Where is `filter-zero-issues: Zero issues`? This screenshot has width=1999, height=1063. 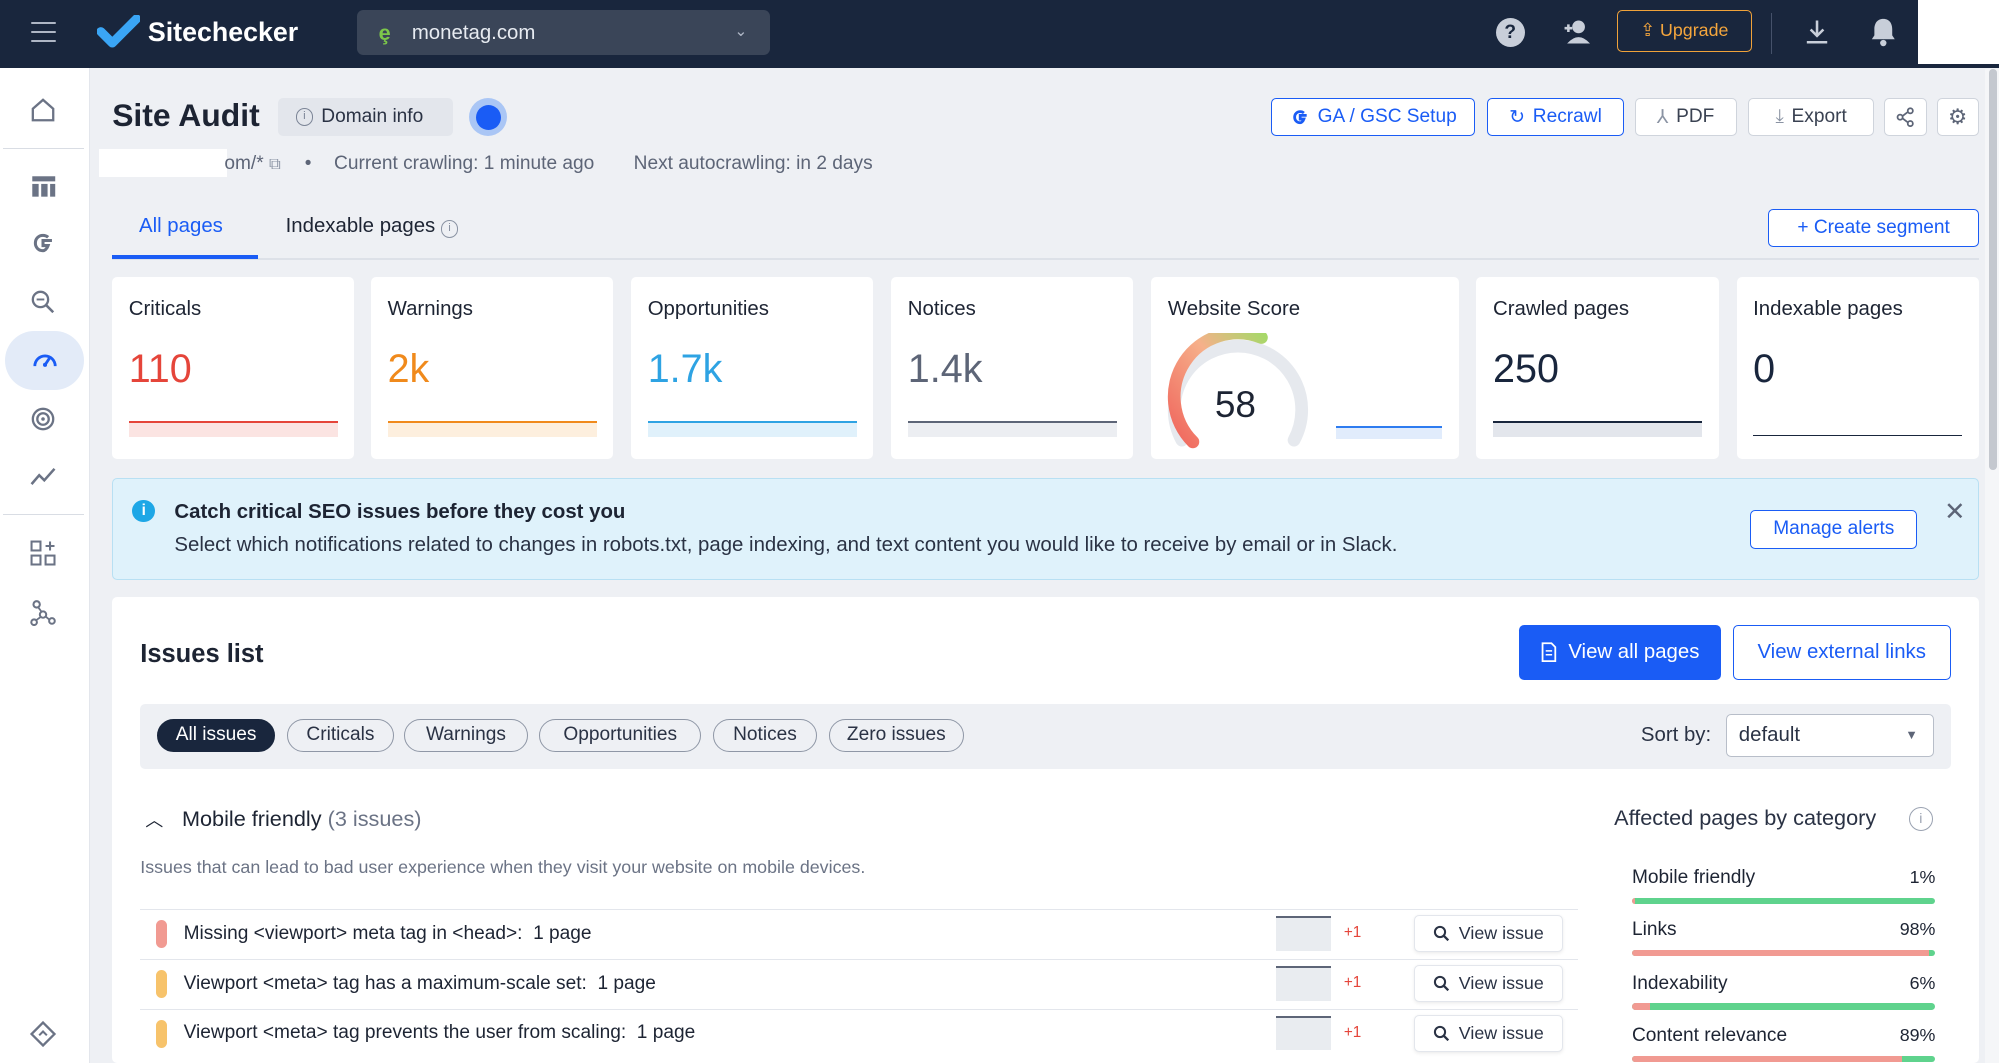
filter-zero-issues: Zero issues is located at coordinates (896, 736).